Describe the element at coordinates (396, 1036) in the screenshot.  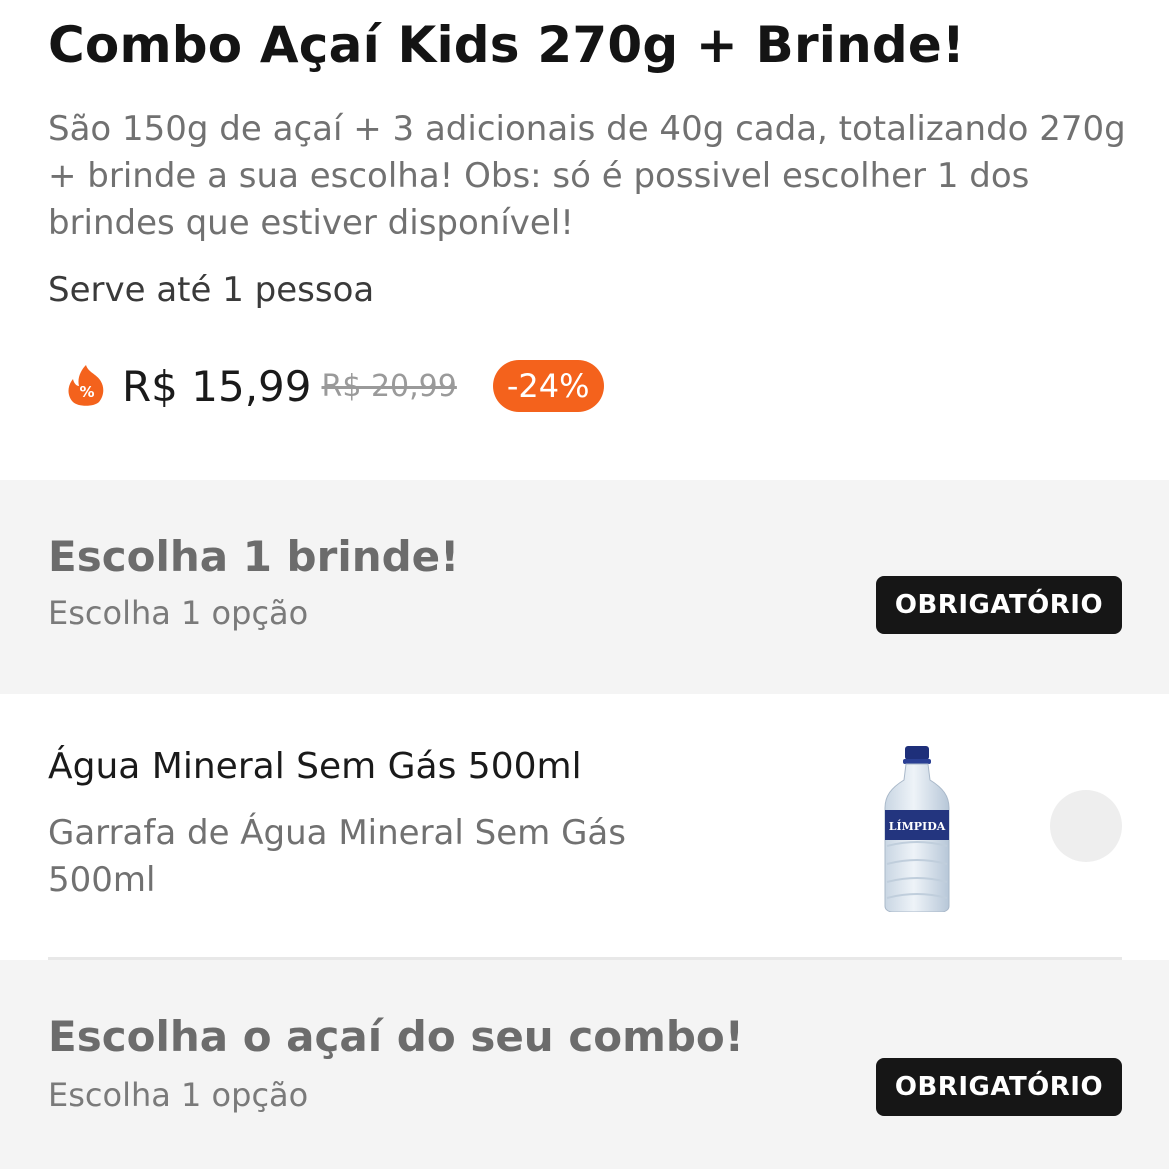
I see `group-title: Escolha o açaí do seu combo!` at that location.